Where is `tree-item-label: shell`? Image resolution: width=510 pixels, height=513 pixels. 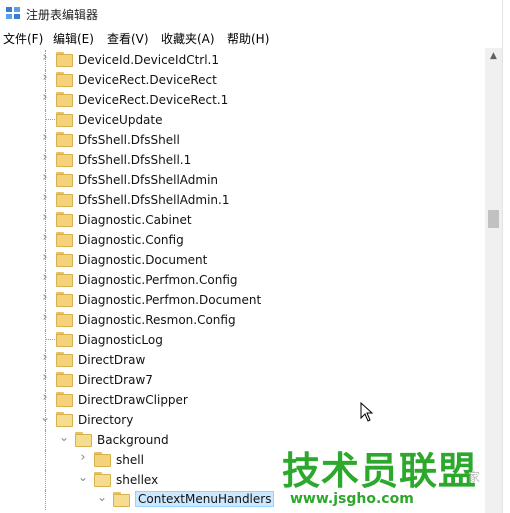 tree-item-label: shell is located at coordinates (130, 460).